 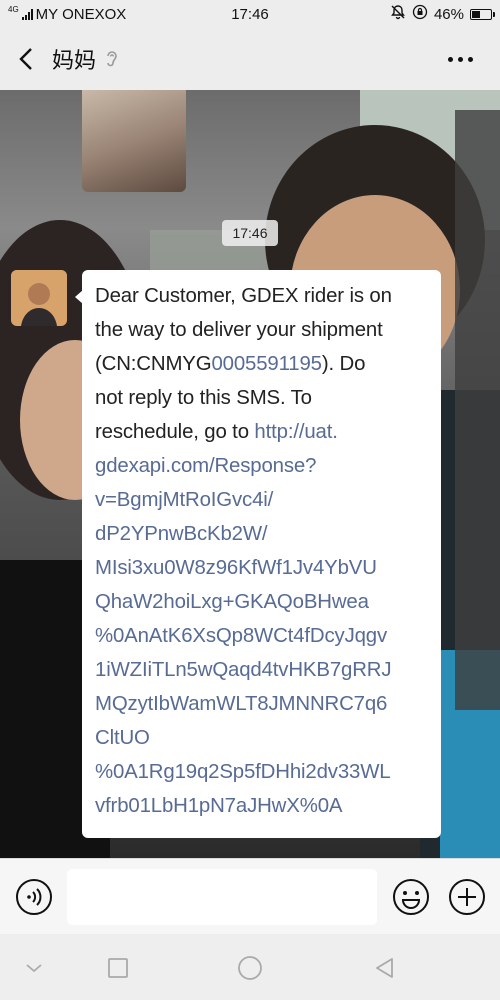 I want to click on rotation-lock-icon, so click(x=420, y=14).